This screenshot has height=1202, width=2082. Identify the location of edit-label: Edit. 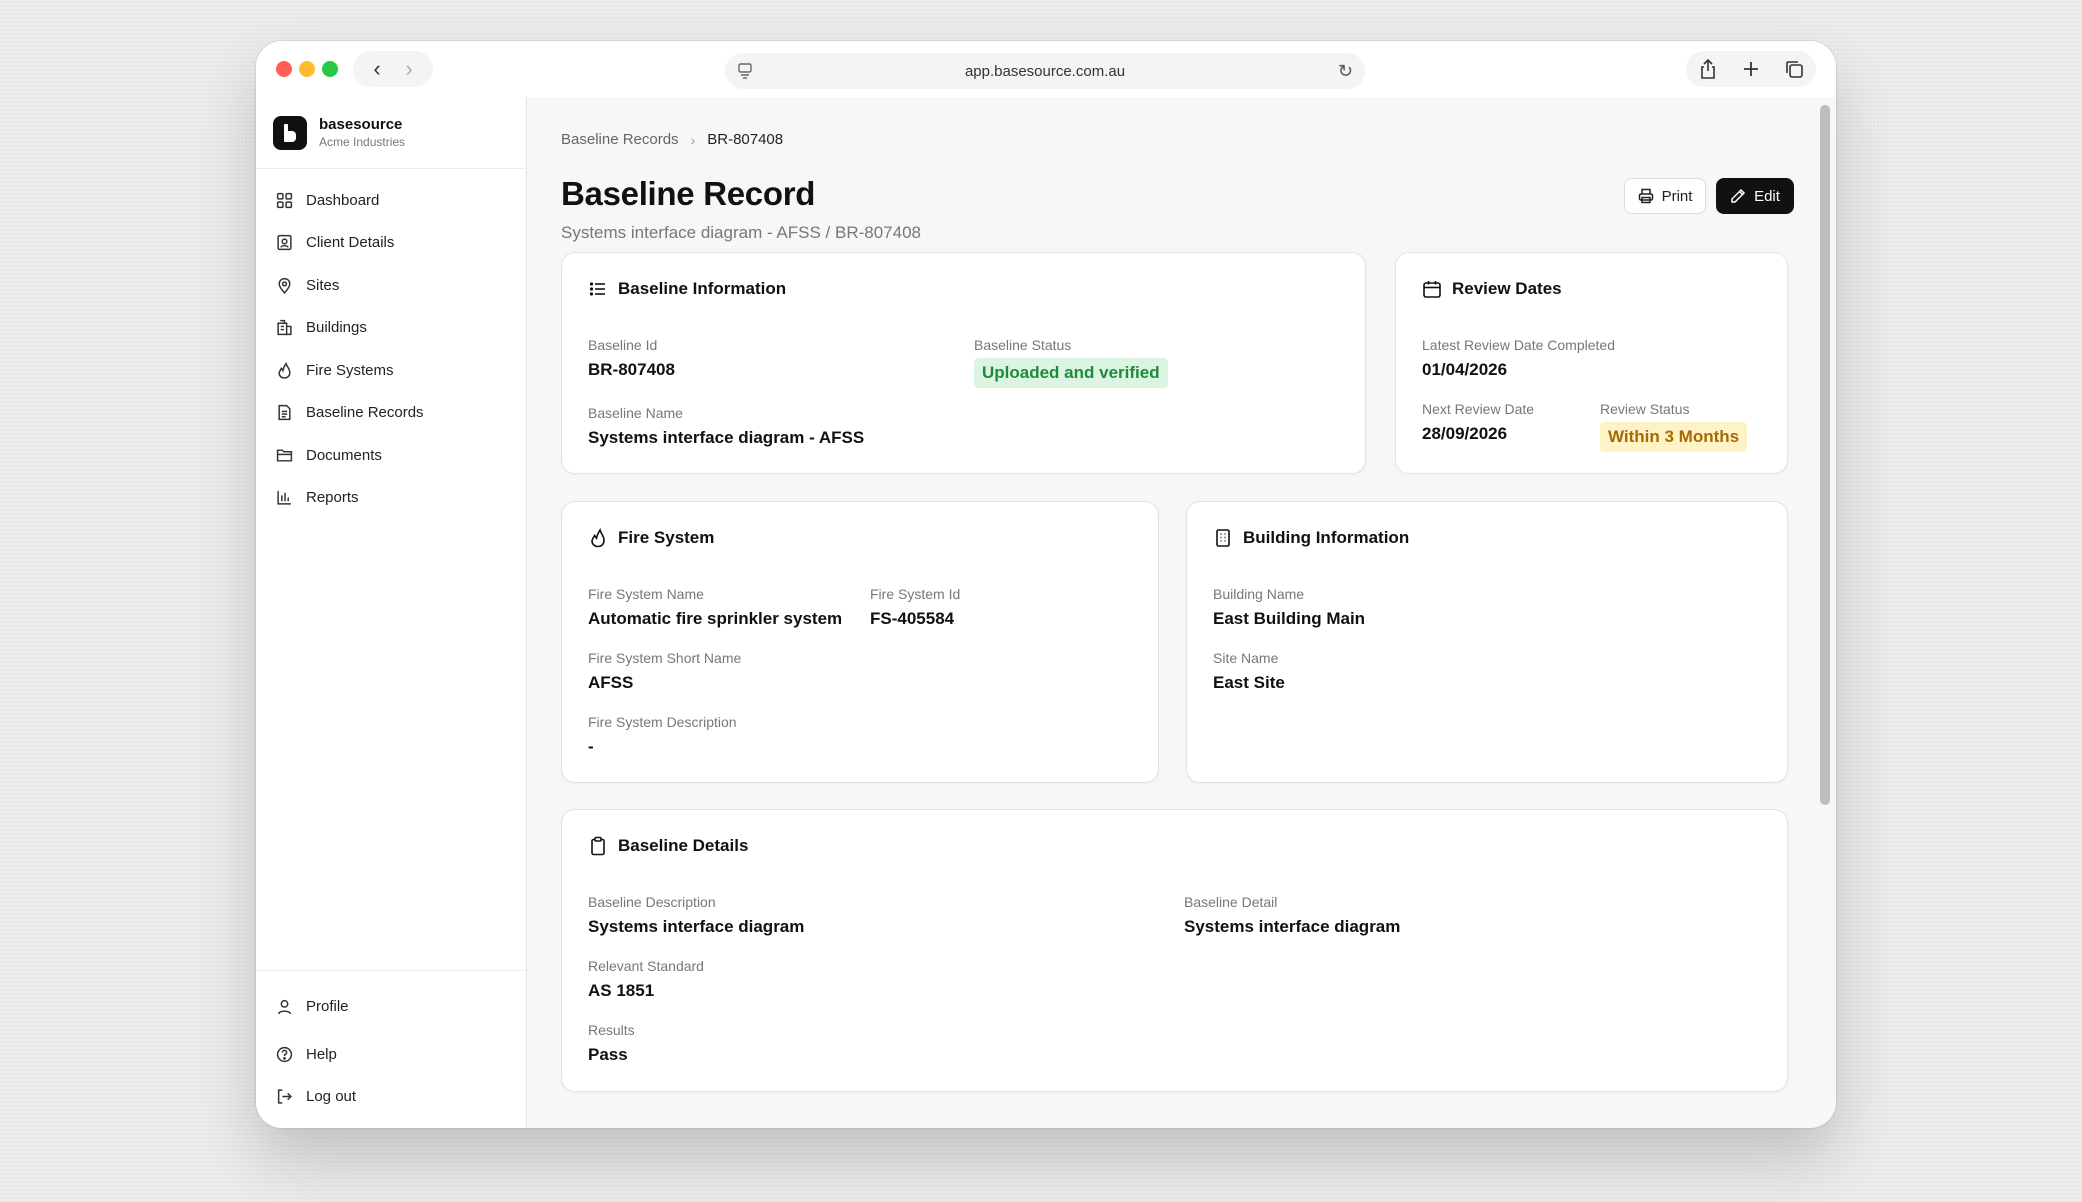
(1767, 196).